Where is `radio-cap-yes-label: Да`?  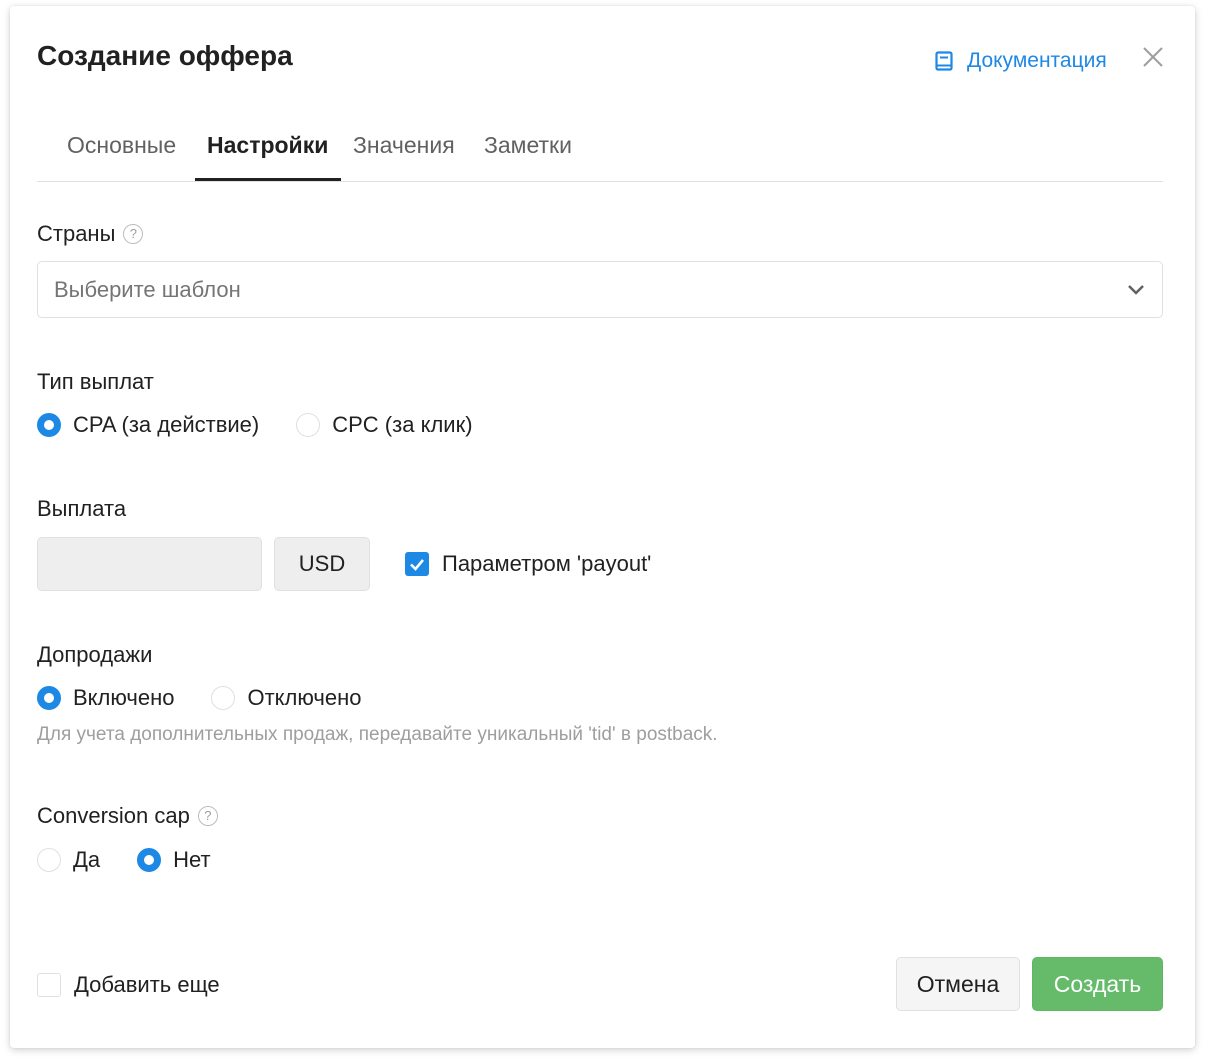
radio-cap-yes-label: Да is located at coordinates (87, 859).